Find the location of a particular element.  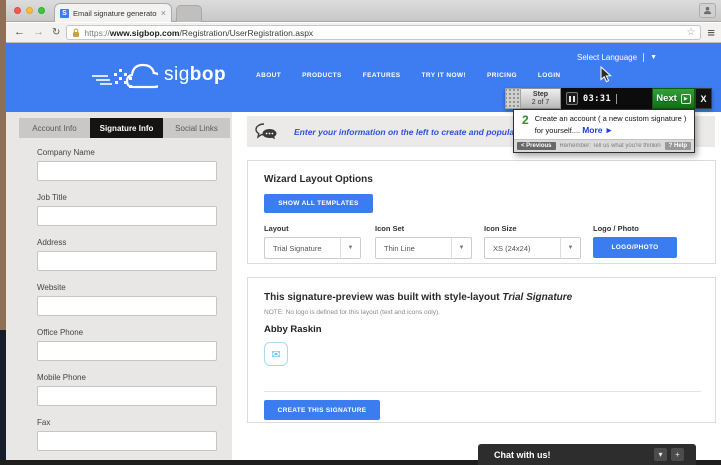

language-dropdown-icon: ▼ is located at coordinates (653, 57).